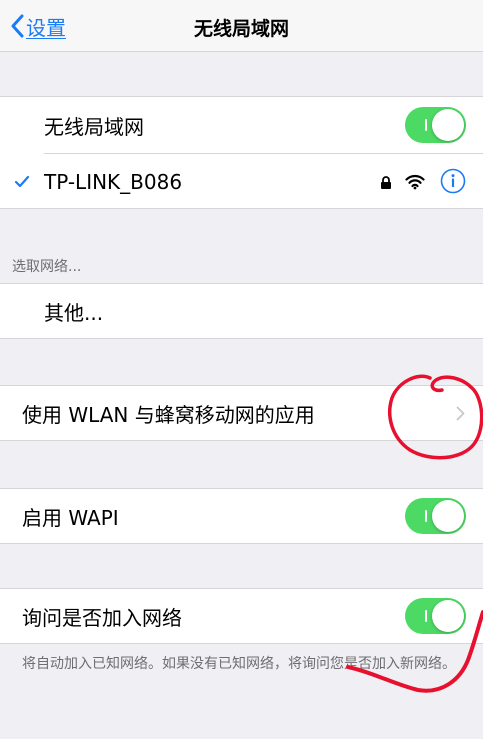 This screenshot has height=739, width=483. I want to click on wlan-apps-group: 使用 WLAN 与蜂窝移动网的应用, so click(241, 413).